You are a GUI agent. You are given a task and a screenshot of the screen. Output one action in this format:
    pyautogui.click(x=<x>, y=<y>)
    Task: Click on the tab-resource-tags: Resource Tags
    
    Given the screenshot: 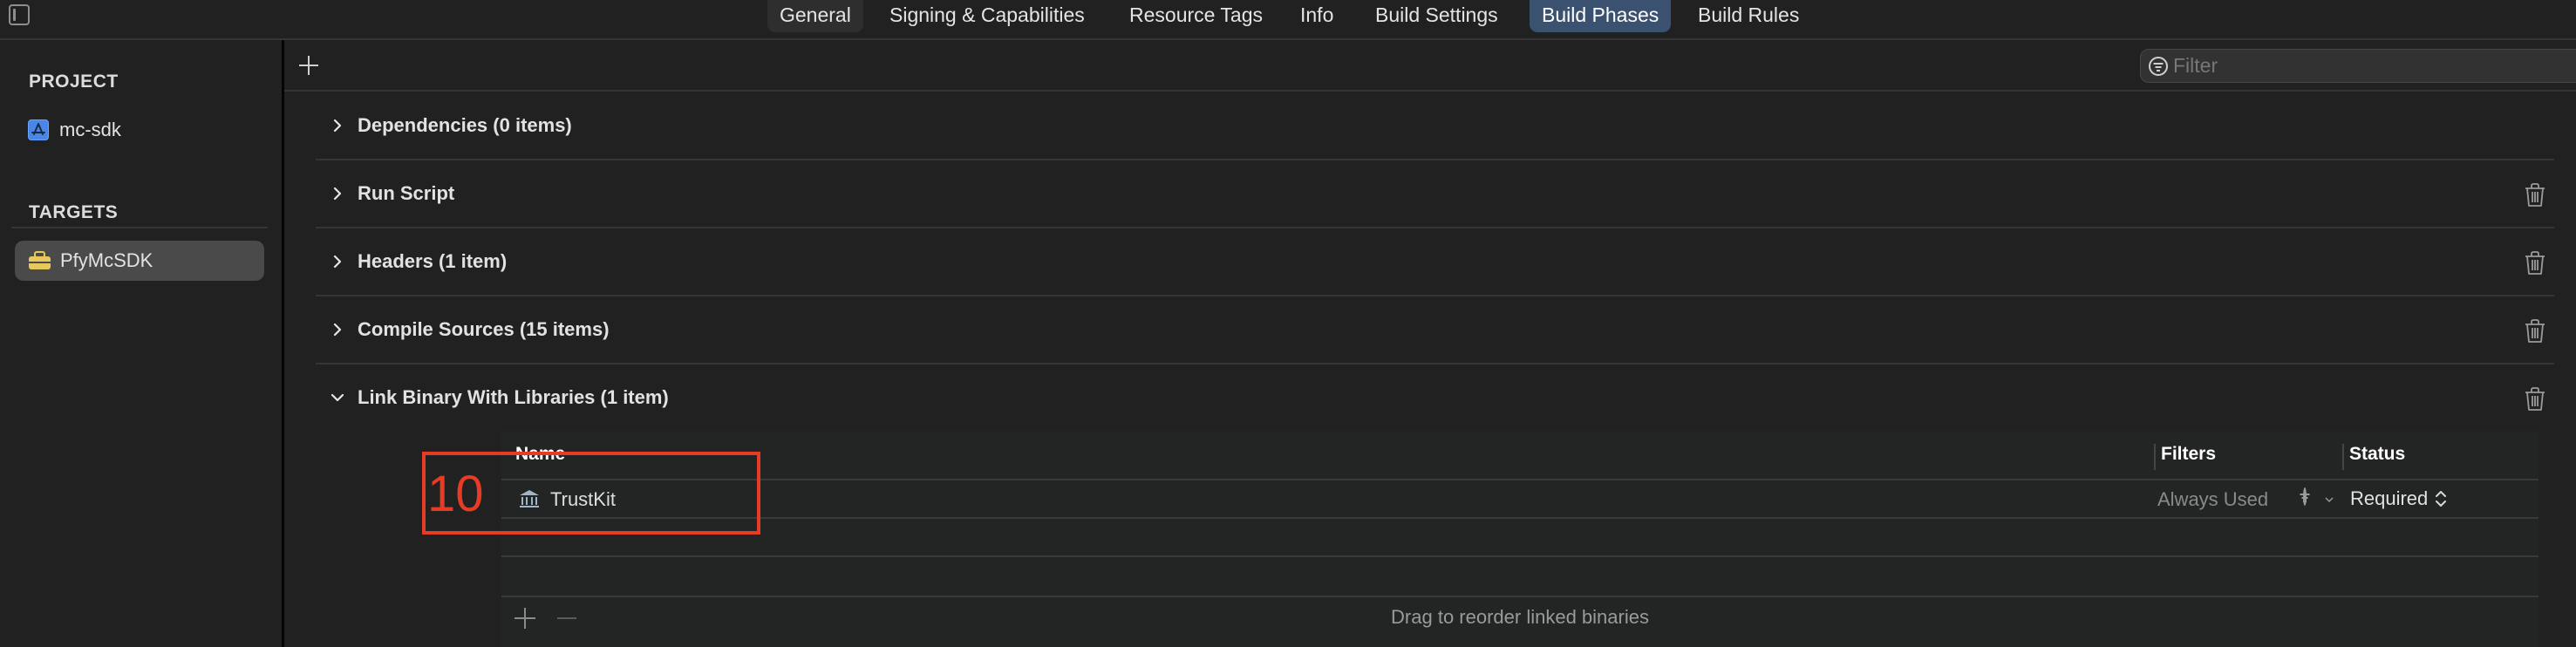 What is the action you would take?
    pyautogui.click(x=1196, y=16)
    